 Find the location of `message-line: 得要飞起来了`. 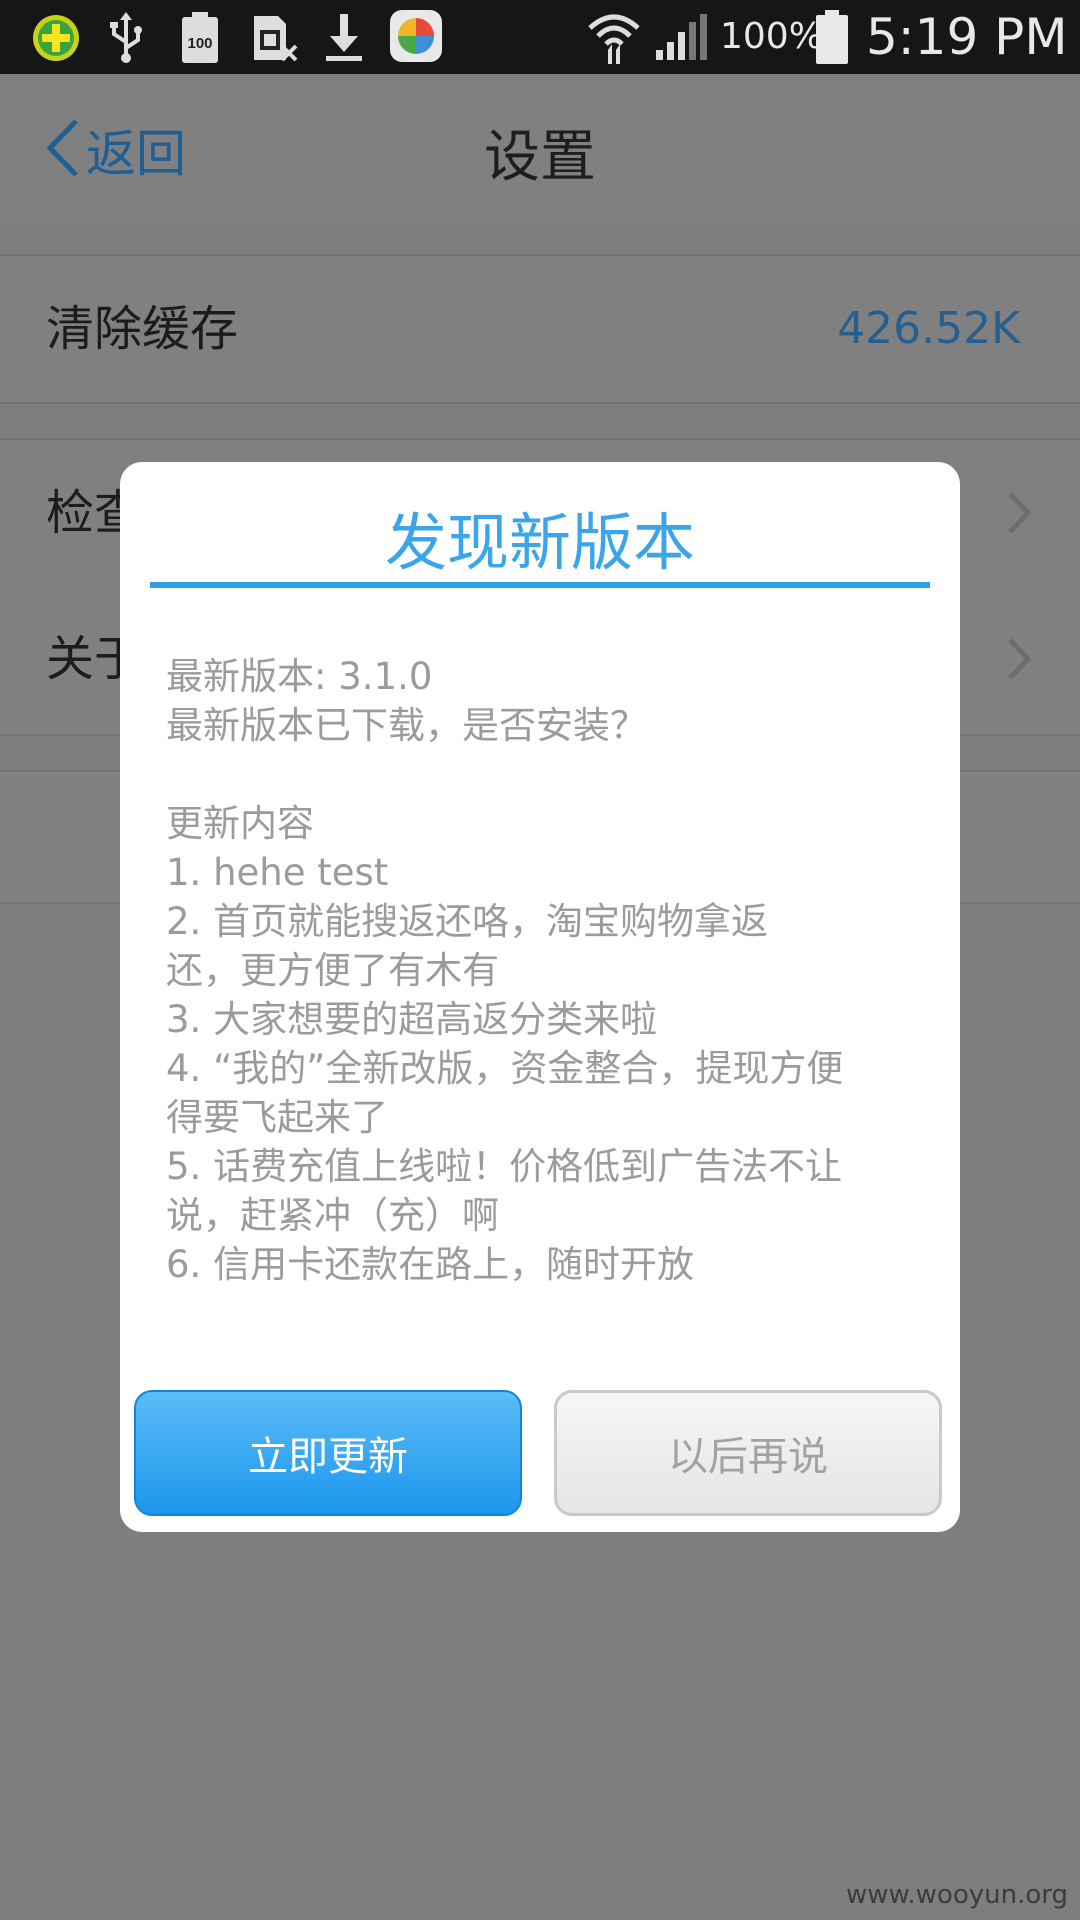

message-line: 得要飞起来了 is located at coordinates (277, 1117).